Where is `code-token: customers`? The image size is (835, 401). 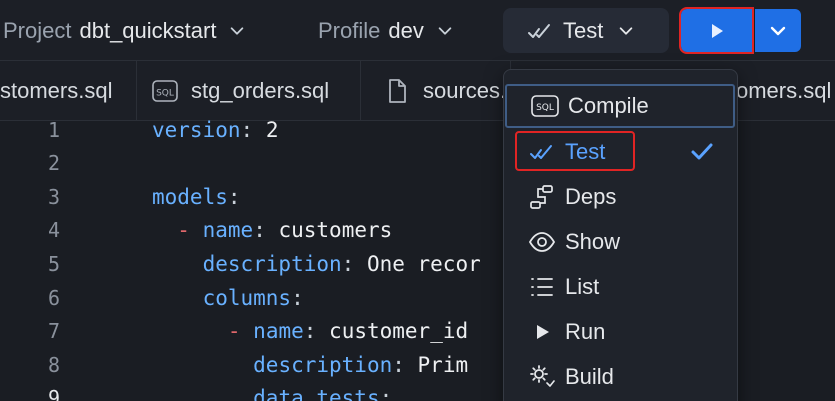 code-token: customers is located at coordinates (335, 230).